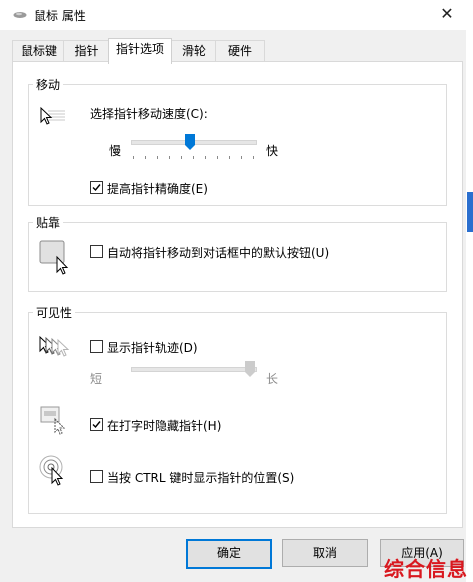  Describe the element at coordinates (218, 252) in the screenshot. I see `snap-to-label: 自动将指针移动到对话框中的默认按钮(U)` at that location.